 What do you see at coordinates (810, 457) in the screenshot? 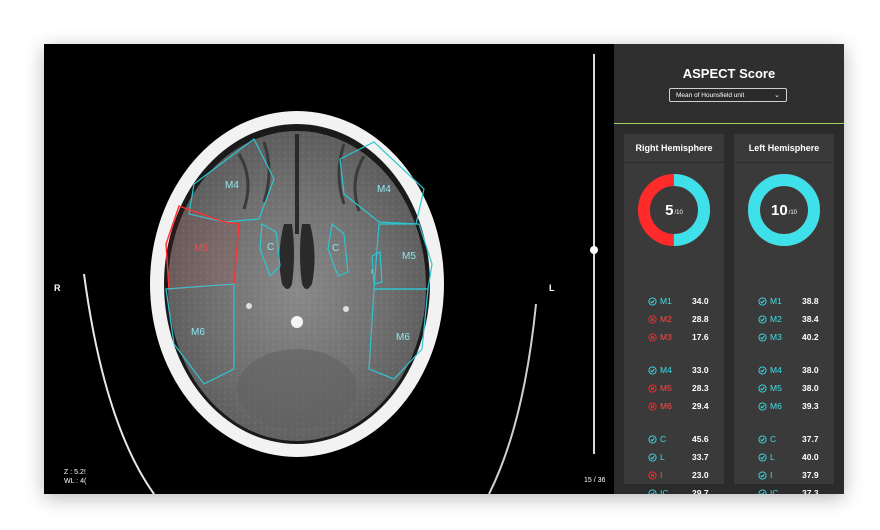
I see `region-hu-value: 40.0` at bounding box center [810, 457].